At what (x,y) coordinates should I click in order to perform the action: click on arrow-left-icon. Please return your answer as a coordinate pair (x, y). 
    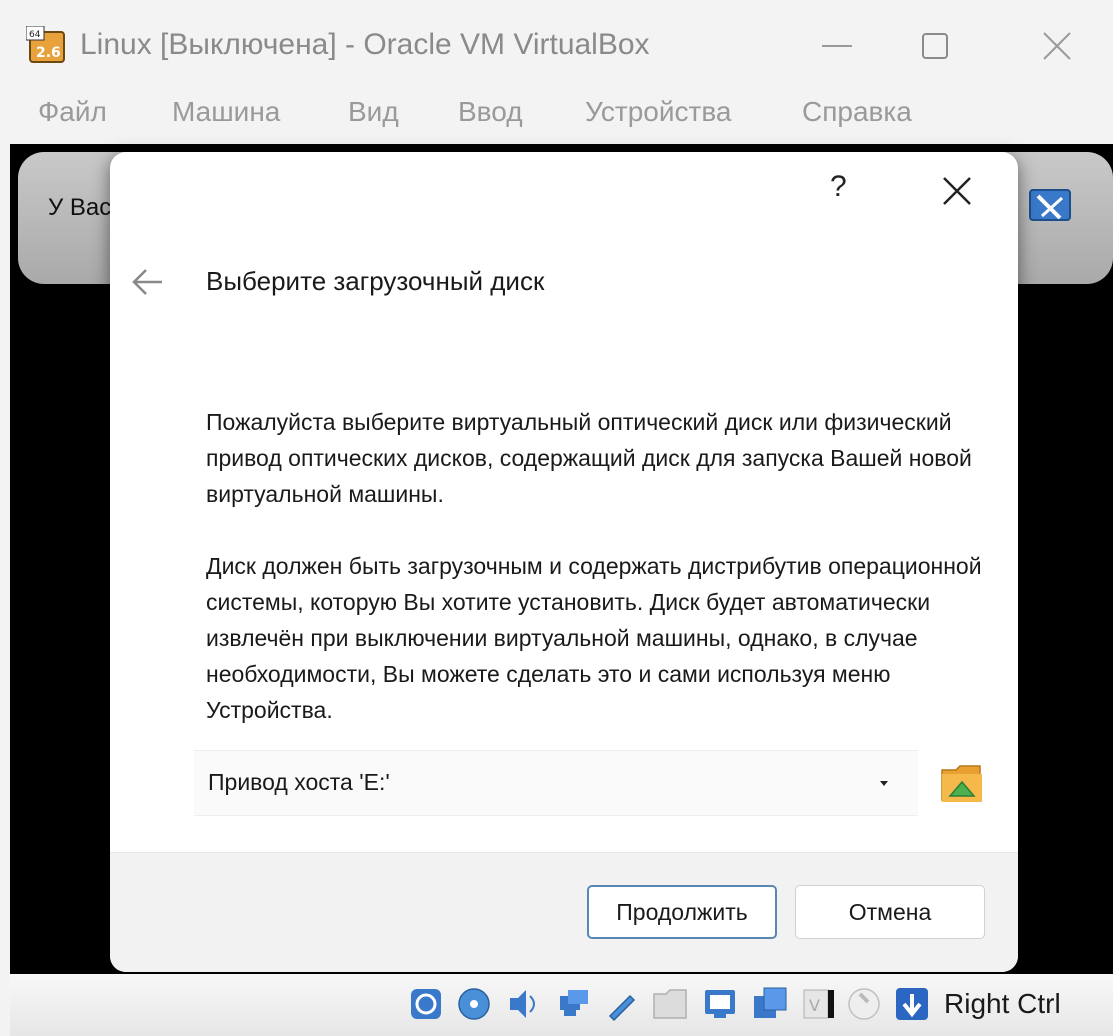
    Looking at the image, I should click on (147, 282).